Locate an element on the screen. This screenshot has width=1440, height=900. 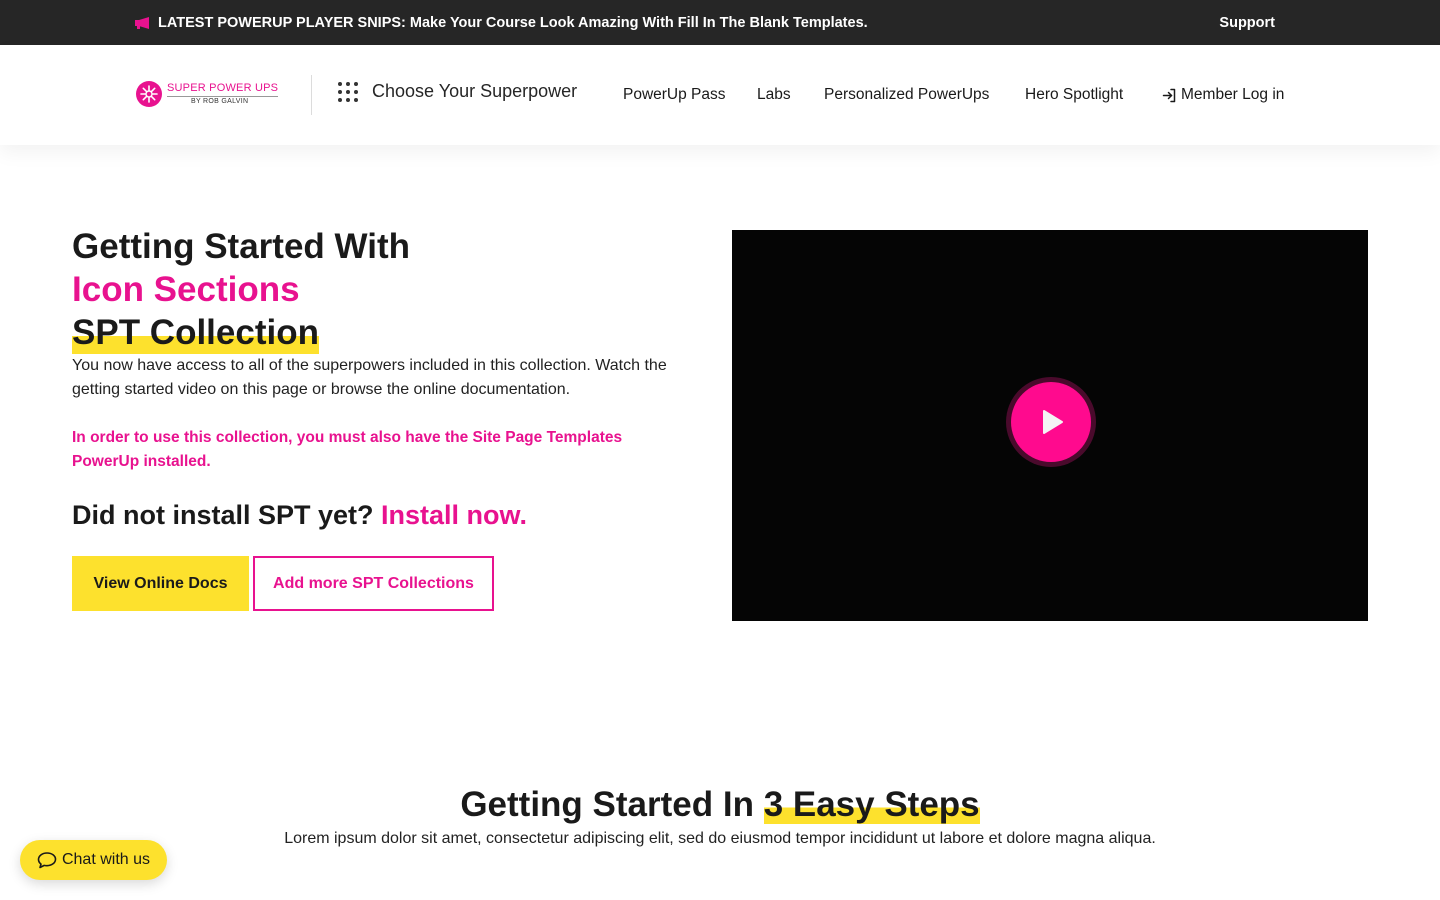
logo-text: SUPER POWER UPS BY ROB GALVIN is located at coordinates (223, 94).